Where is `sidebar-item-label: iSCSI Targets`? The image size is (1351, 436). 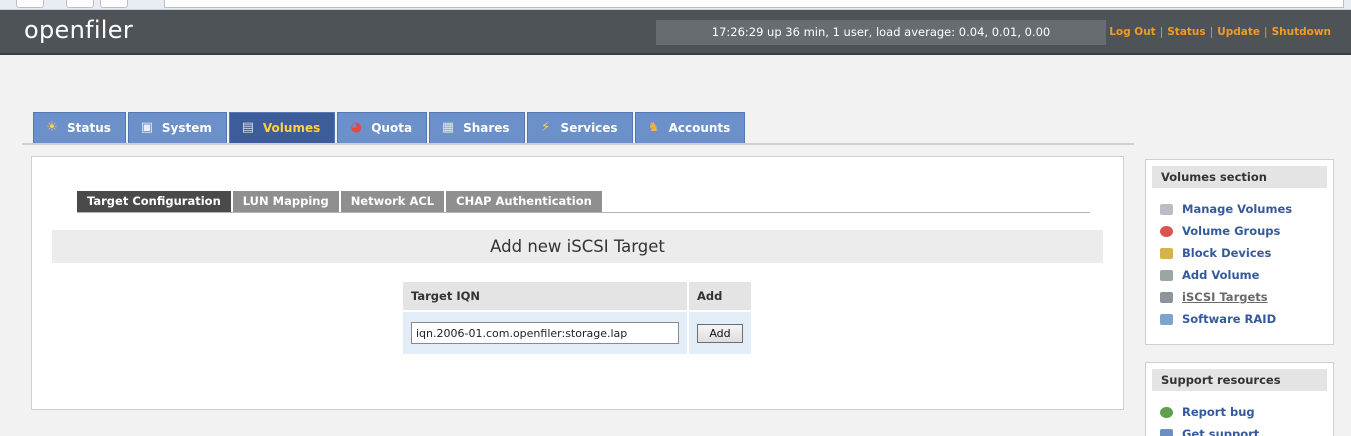 sidebar-item-label: iSCSI Targets is located at coordinates (1225, 297).